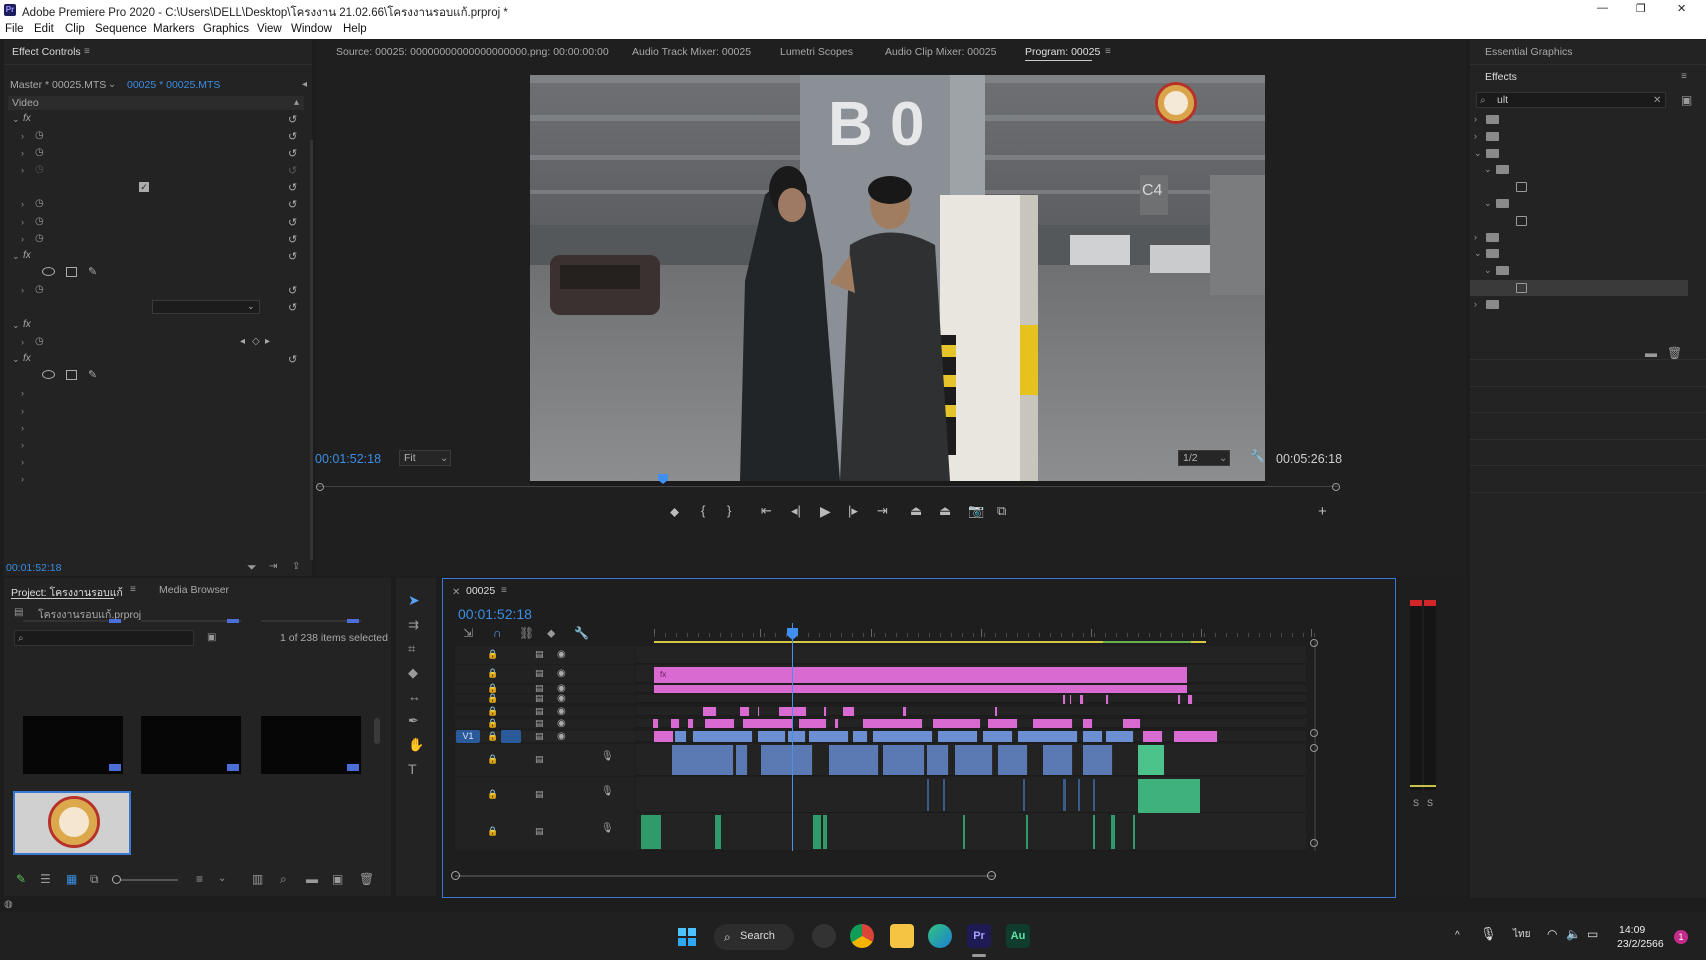 The image size is (1706, 960). I want to click on media-browser-tab: Media Browser, so click(194, 590).